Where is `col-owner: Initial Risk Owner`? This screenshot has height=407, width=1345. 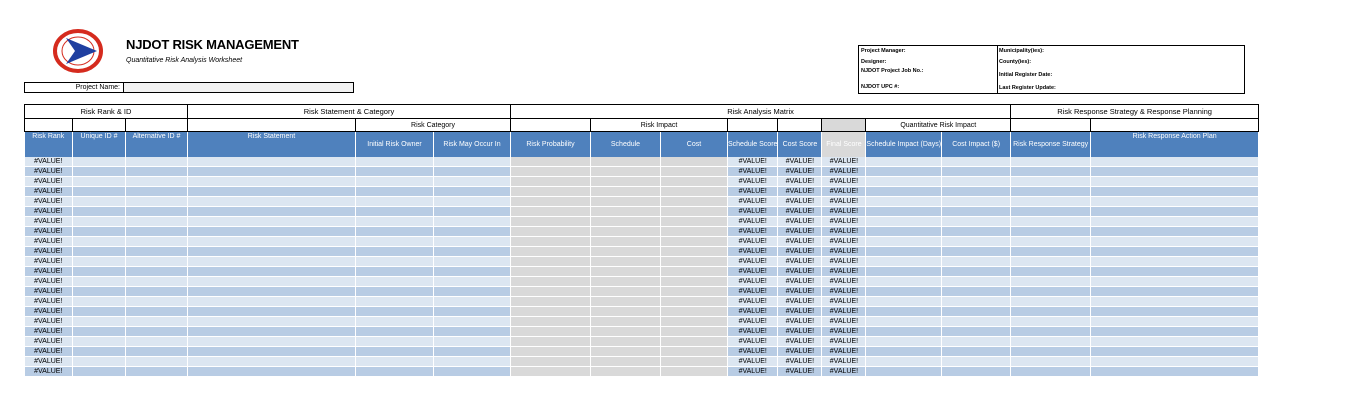
col-owner: Initial Risk Owner is located at coordinates (394, 144).